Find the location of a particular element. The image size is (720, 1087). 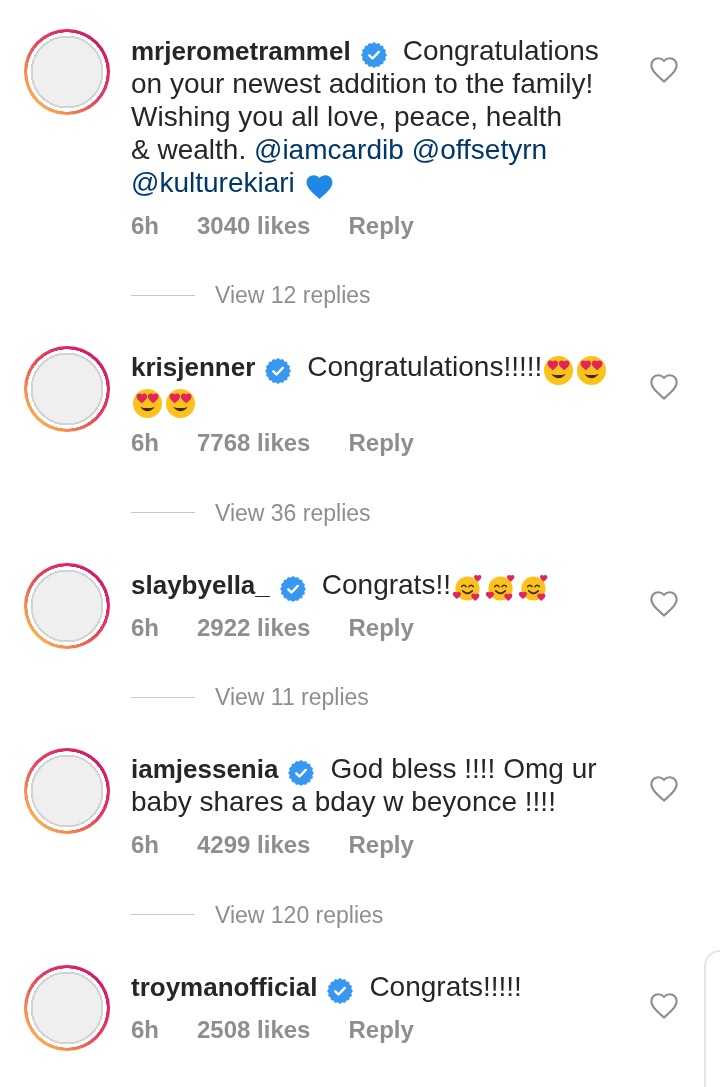

likes-count: 3040 likes is located at coordinates (254, 225).